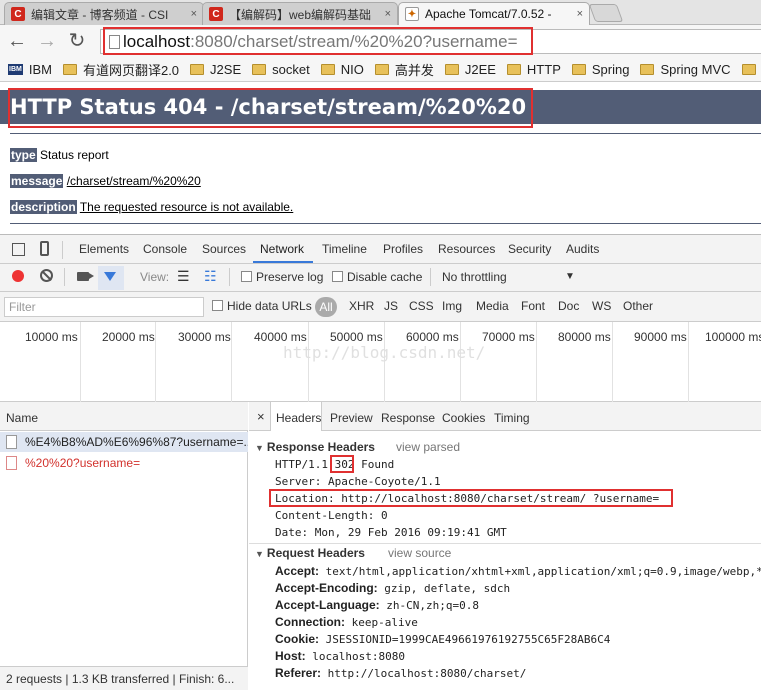 Image resolution: width=761 pixels, height=690 pixels. I want to click on bookmark-folder, so click(751, 69).